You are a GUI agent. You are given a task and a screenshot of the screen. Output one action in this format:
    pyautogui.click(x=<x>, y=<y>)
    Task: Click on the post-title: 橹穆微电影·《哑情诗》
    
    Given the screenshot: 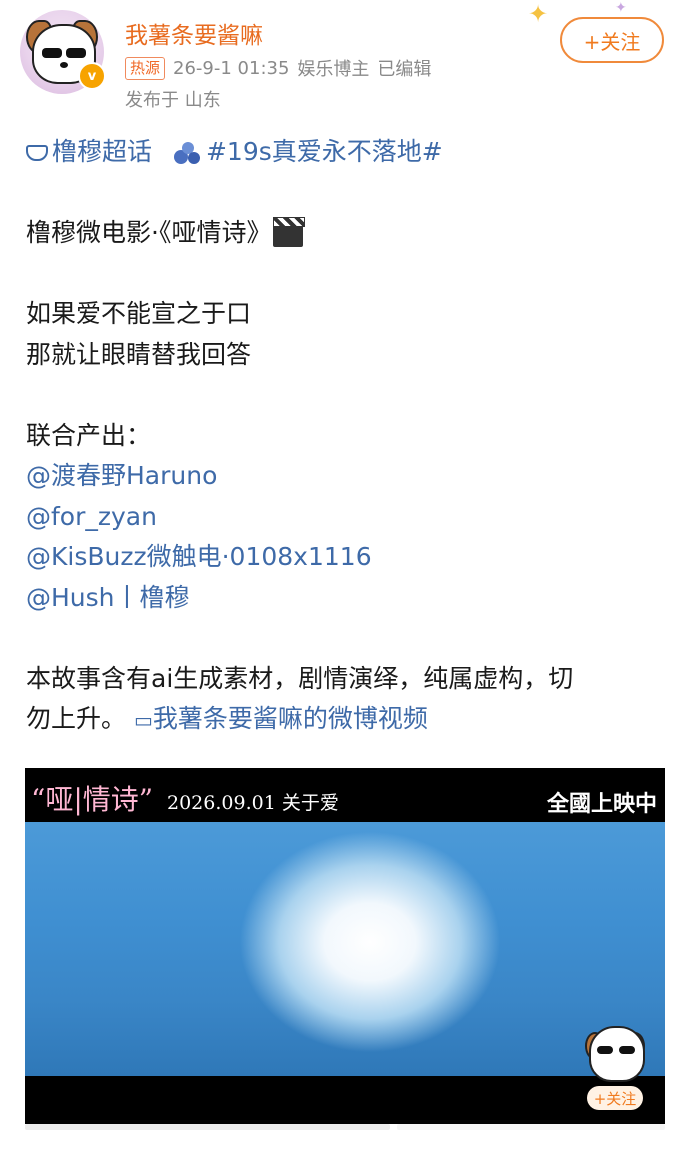 What is the action you would take?
    pyautogui.click(x=346, y=233)
    